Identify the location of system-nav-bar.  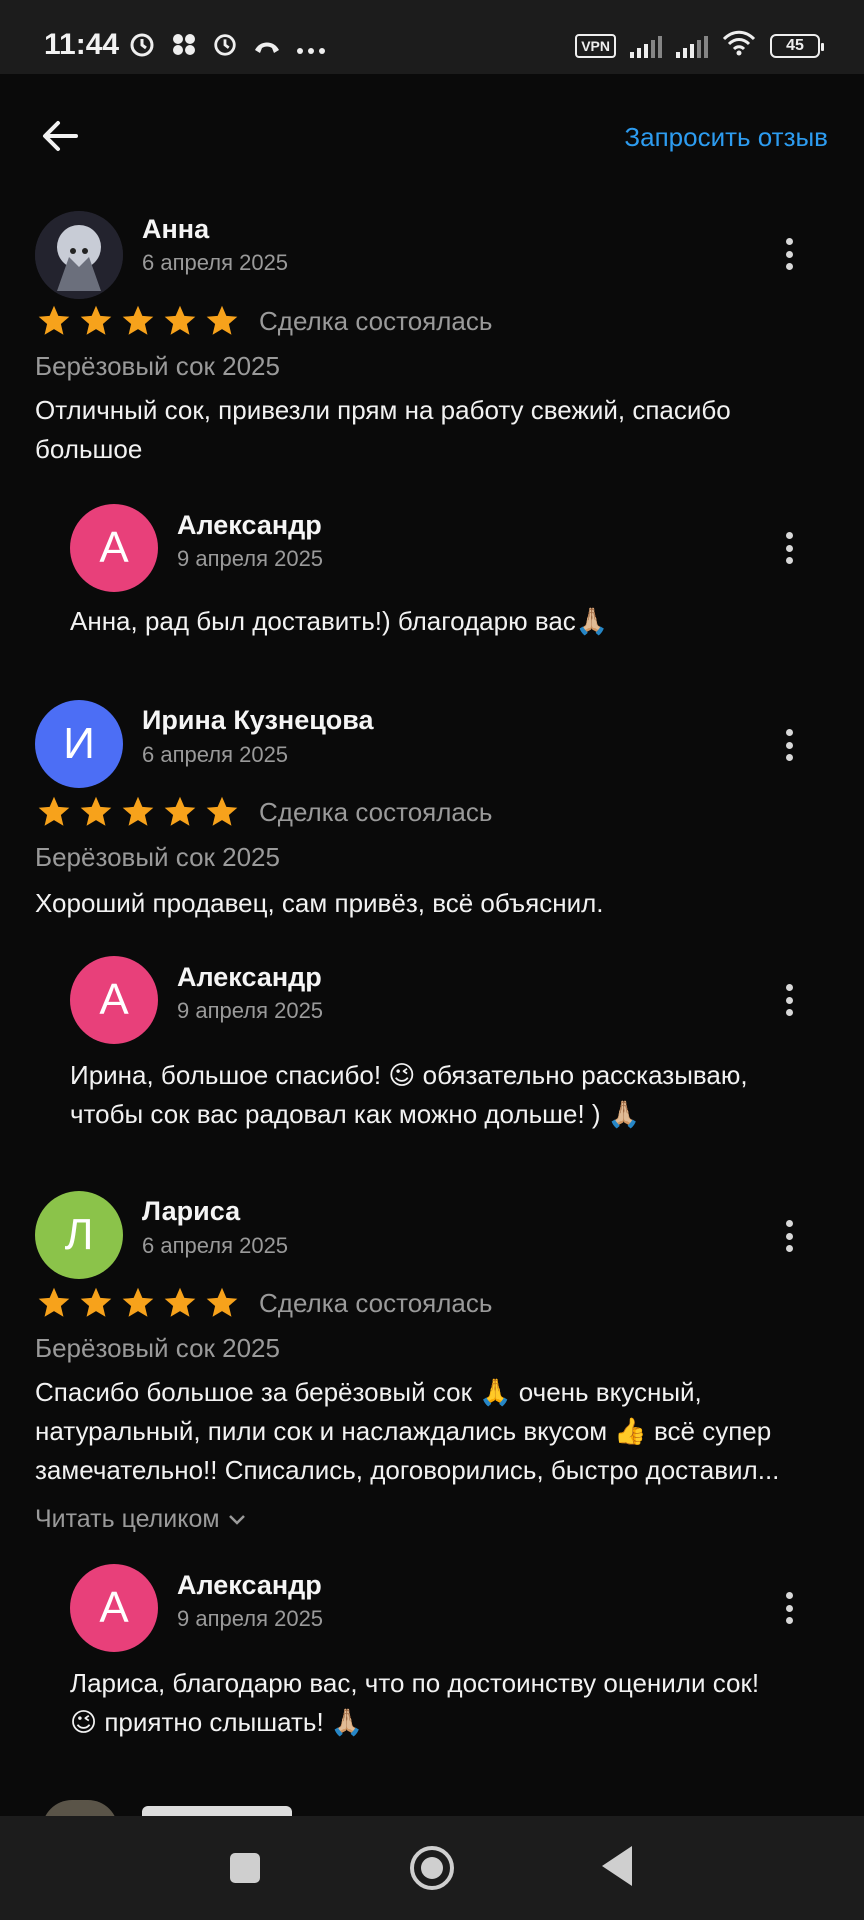
(432, 1868).